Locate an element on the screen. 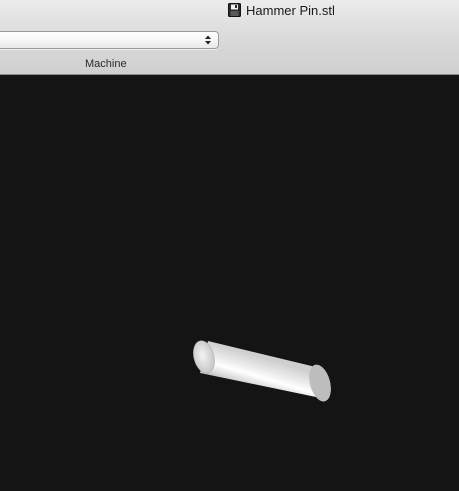 Image resolution: width=459 pixels, height=491 pixels. machine-label: Machine is located at coordinates (106, 64).